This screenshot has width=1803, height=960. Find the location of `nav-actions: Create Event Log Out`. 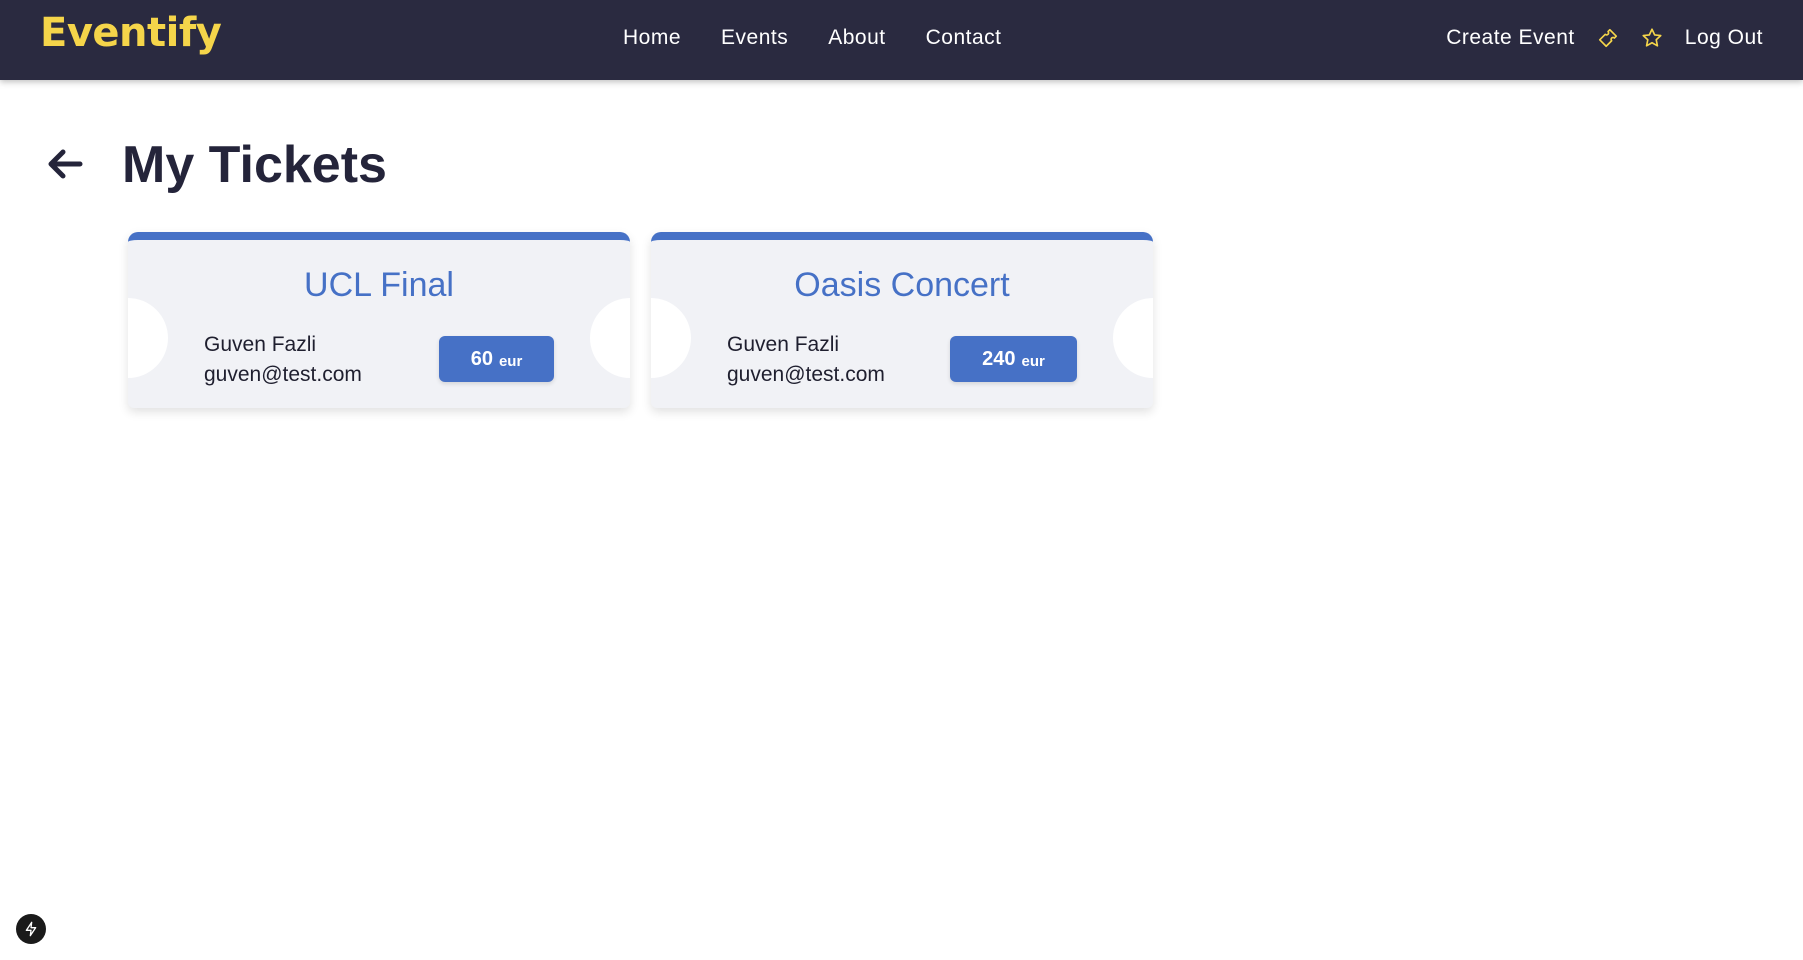

nav-actions: Create Event Log Out is located at coordinates (1604, 38).